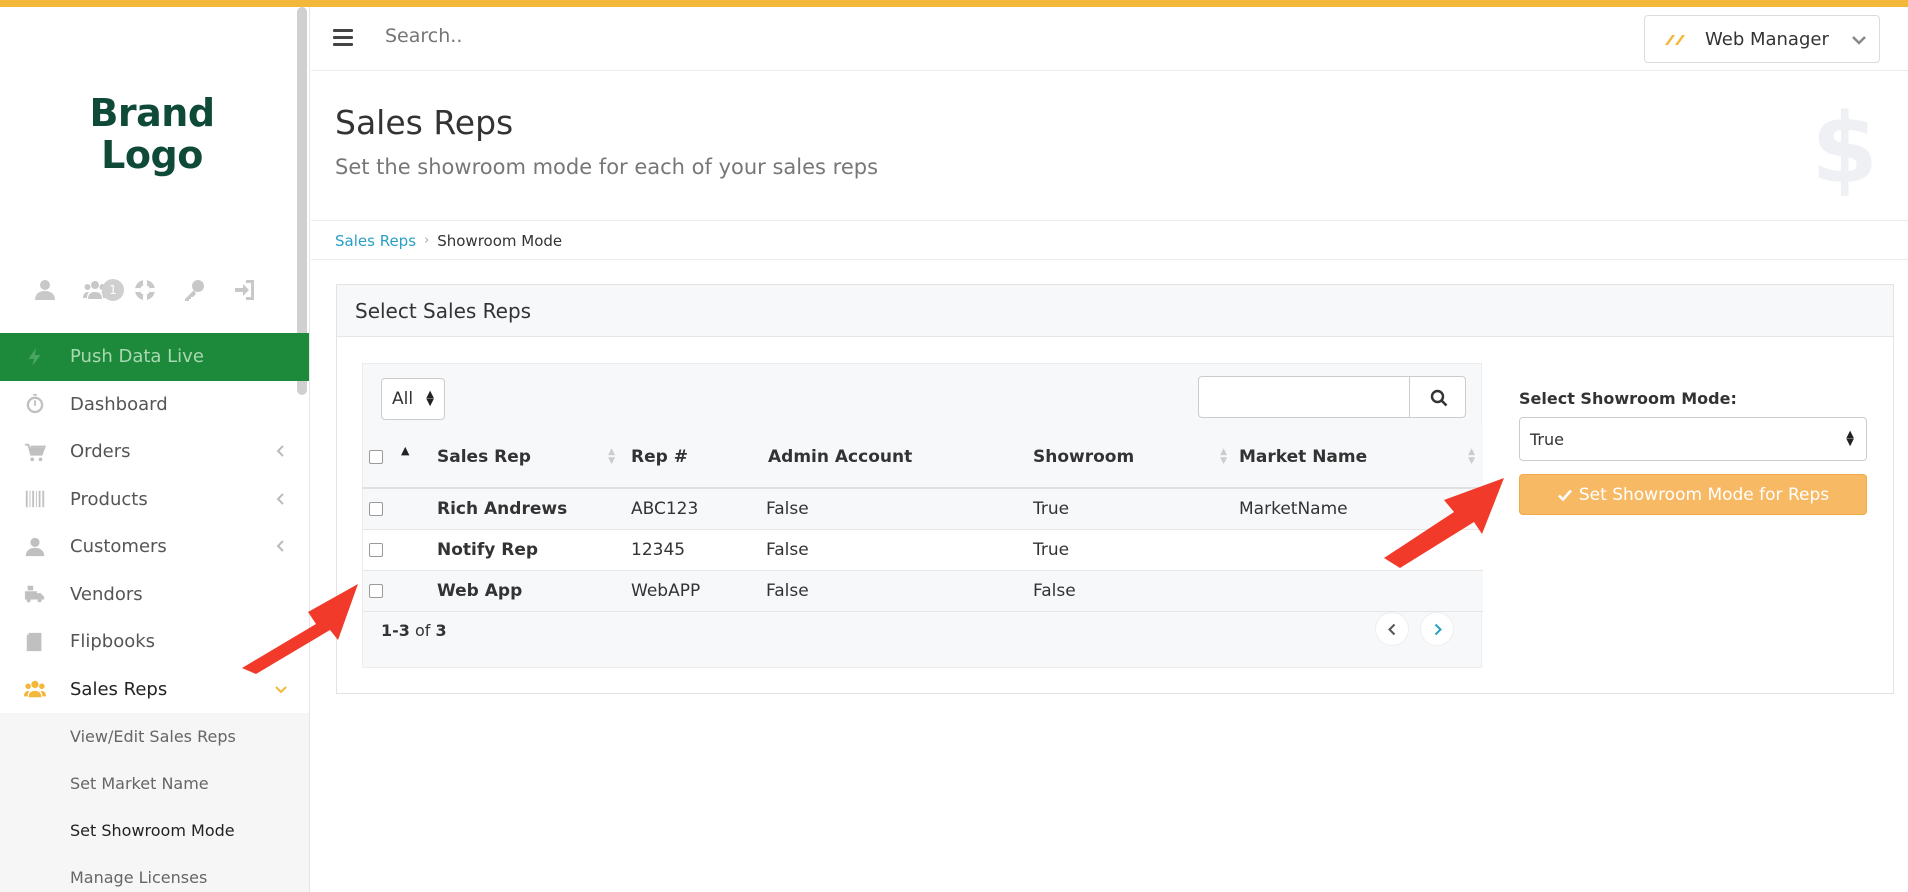  What do you see at coordinates (488, 549) in the screenshot?
I see `cell-sales-rep: Notify Rep` at bounding box center [488, 549].